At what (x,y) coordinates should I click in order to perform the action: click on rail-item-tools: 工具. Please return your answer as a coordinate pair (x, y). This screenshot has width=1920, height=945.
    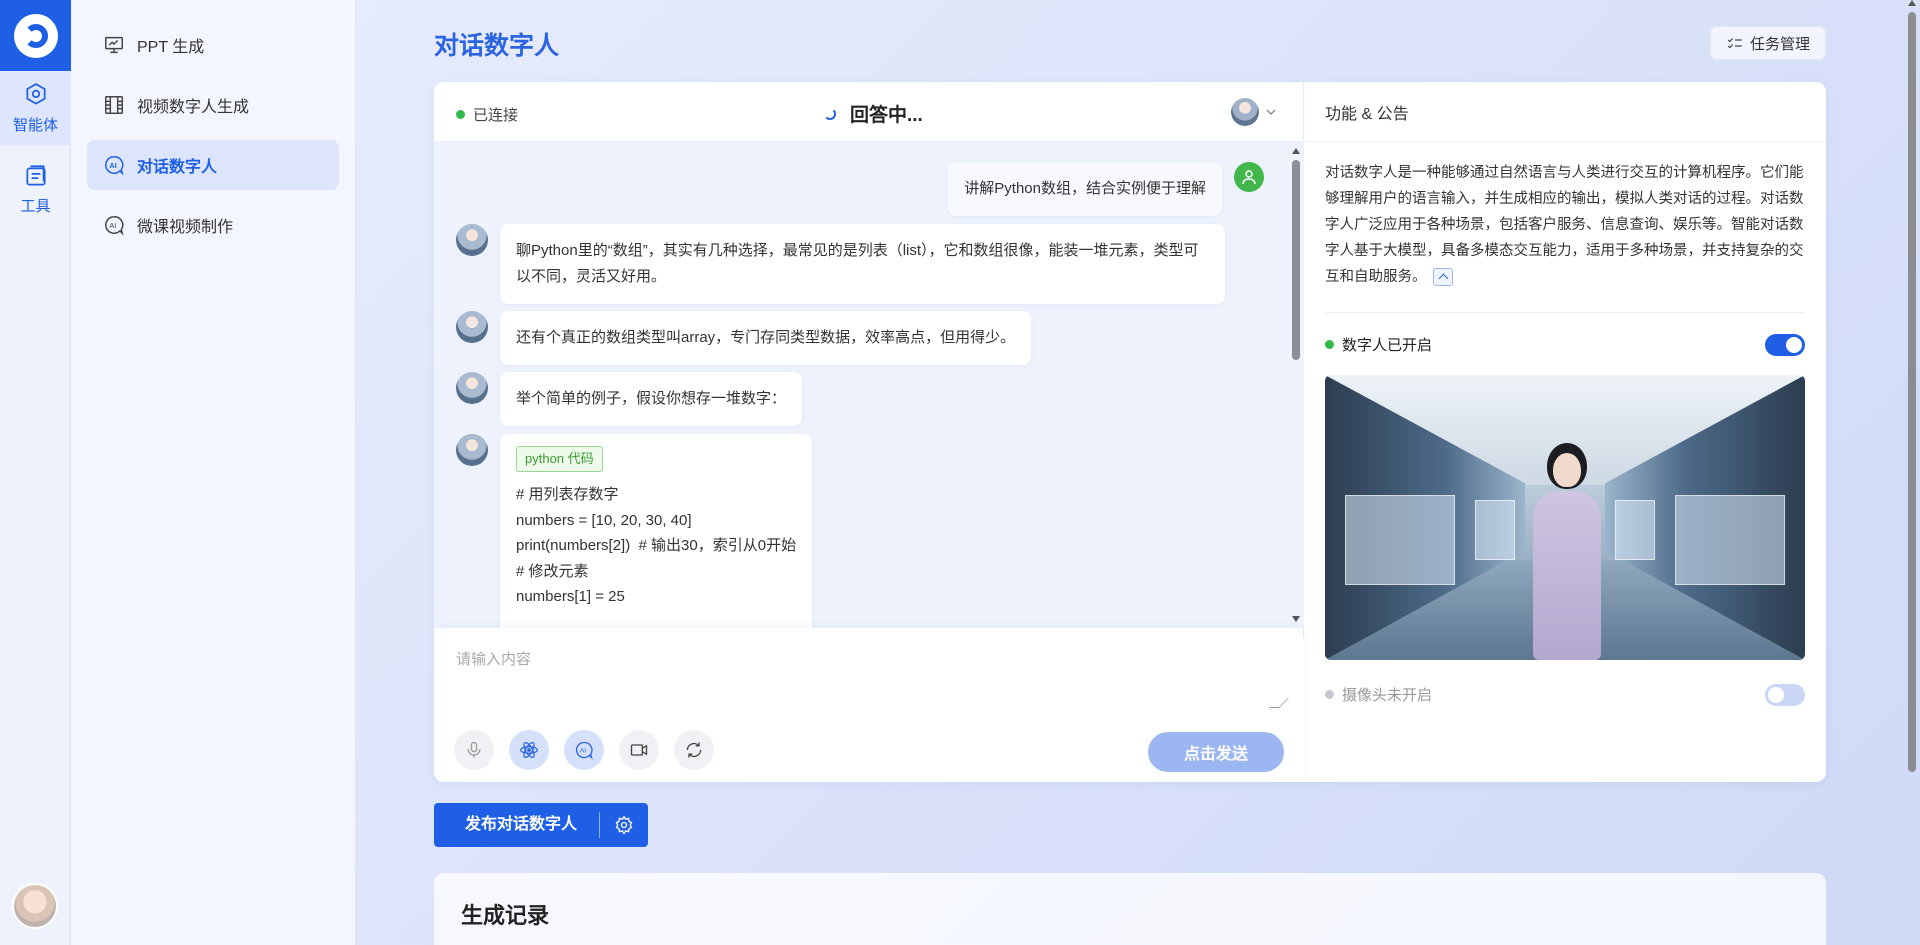
    Looking at the image, I should click on (35, 189).